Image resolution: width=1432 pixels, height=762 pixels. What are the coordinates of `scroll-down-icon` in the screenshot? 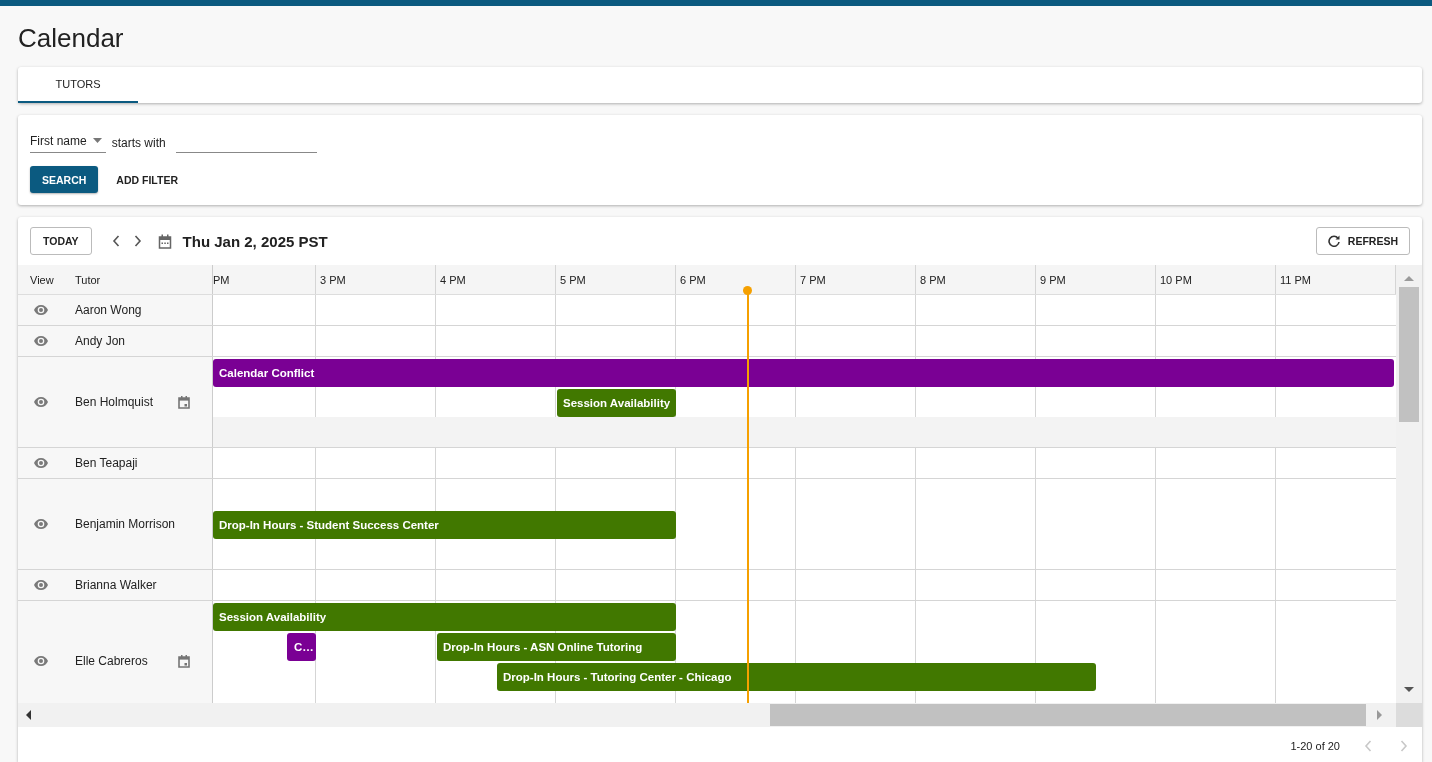 It's located at (1409, 690).